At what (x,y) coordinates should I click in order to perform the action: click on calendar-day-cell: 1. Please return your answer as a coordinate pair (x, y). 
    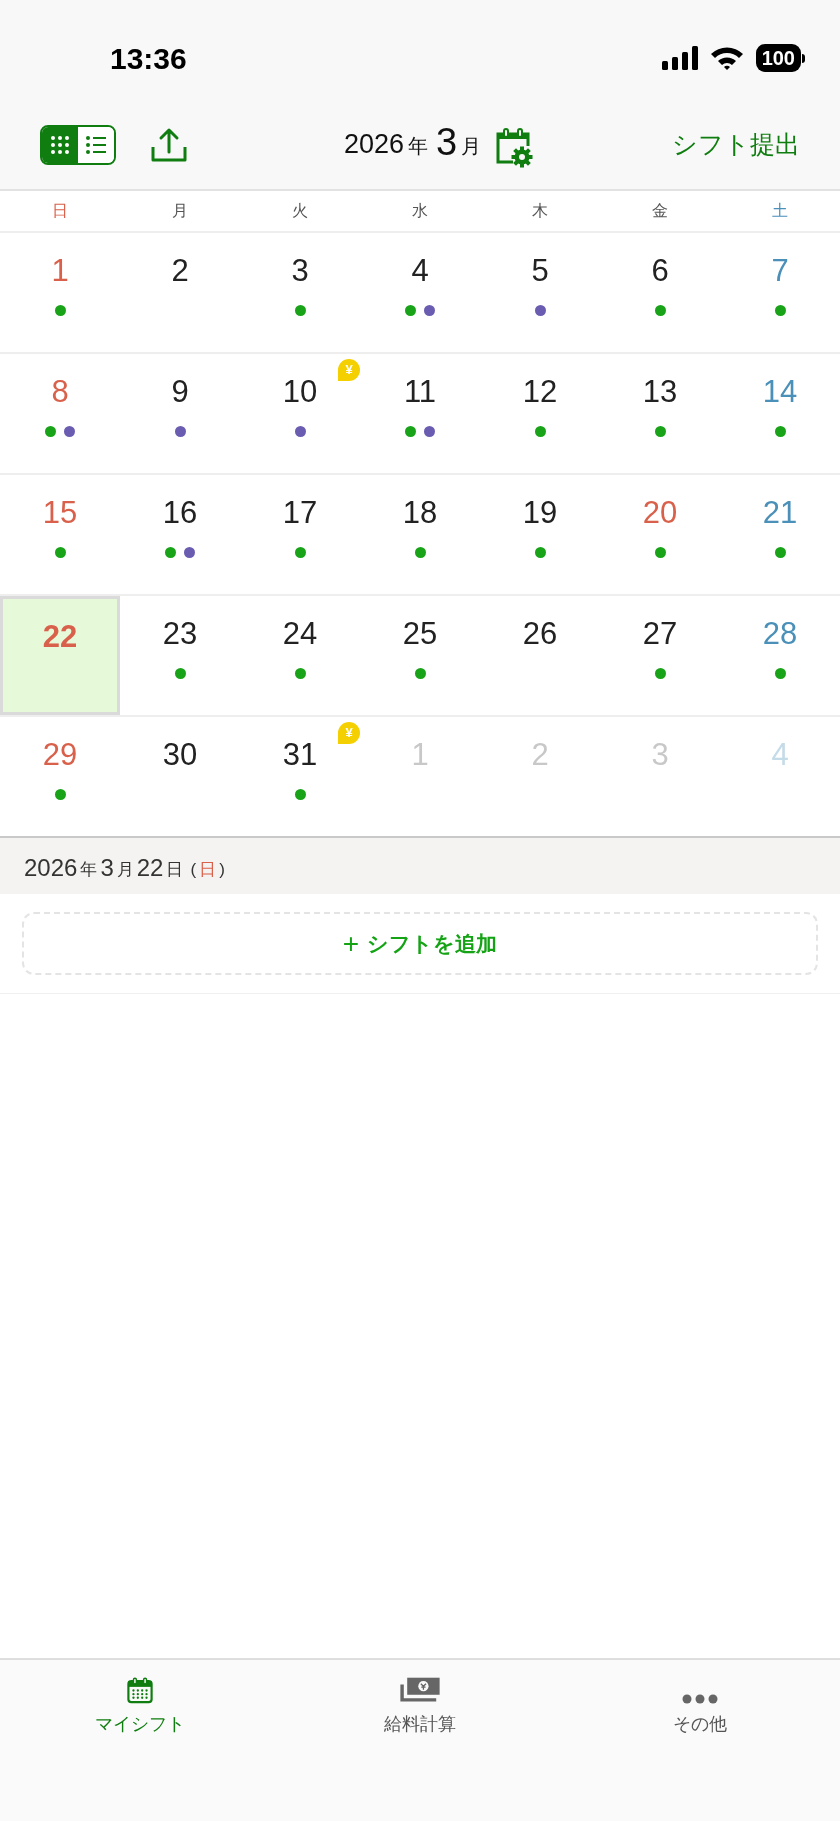
    Looking at the image, I should click on (60, 292).